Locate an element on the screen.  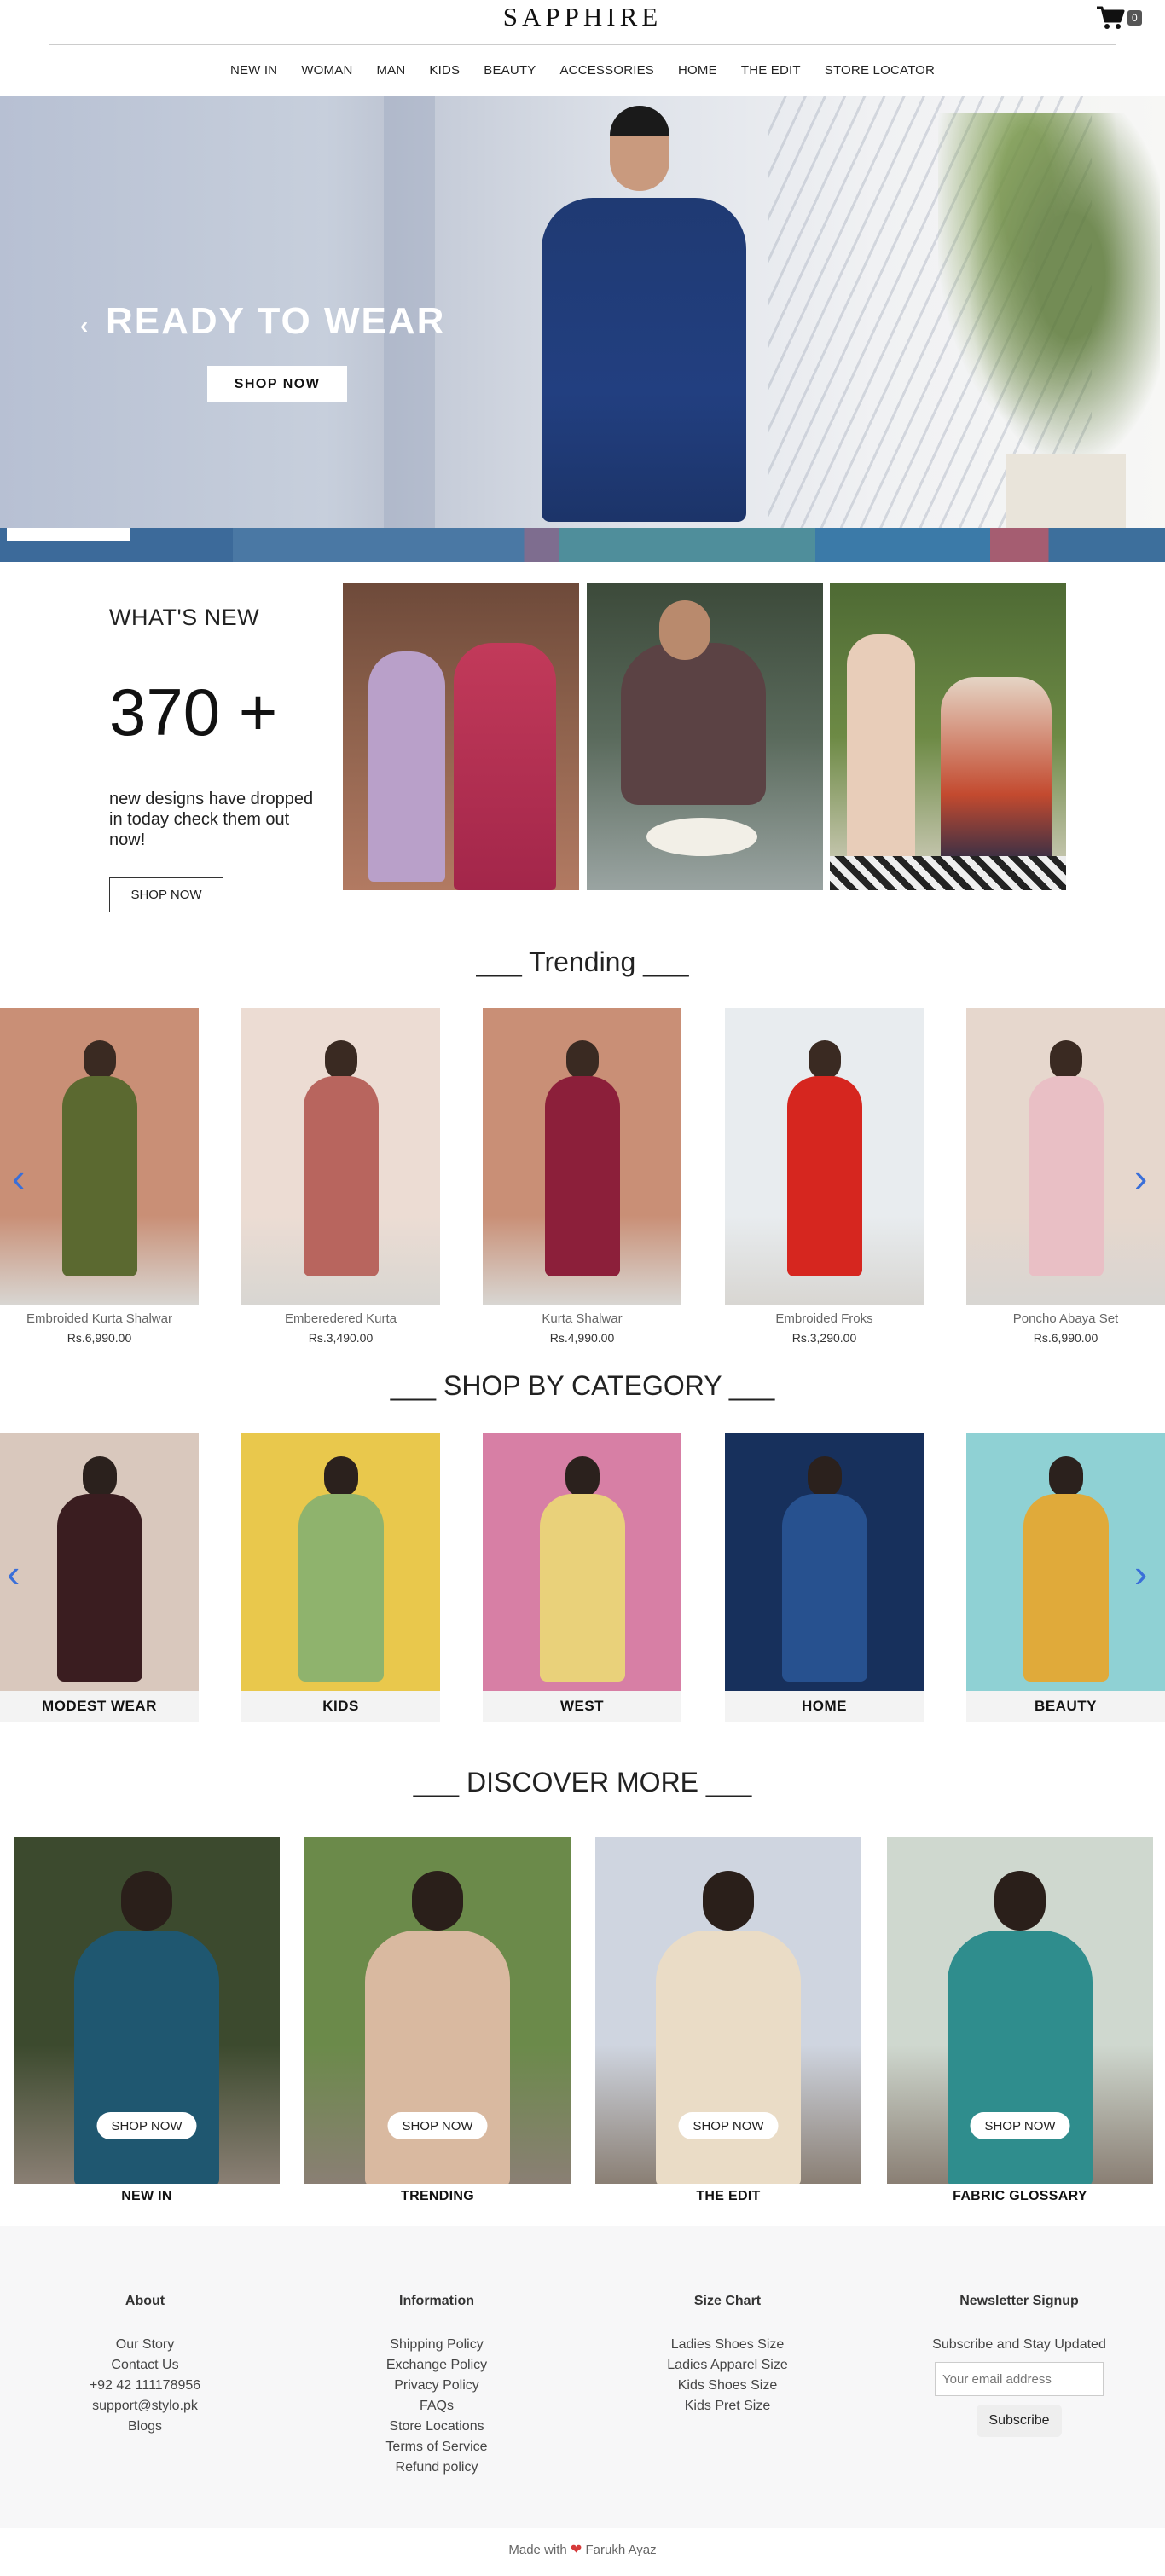
nav-store-locator: STORE LOCATOR is located at coordinates (880, 71).